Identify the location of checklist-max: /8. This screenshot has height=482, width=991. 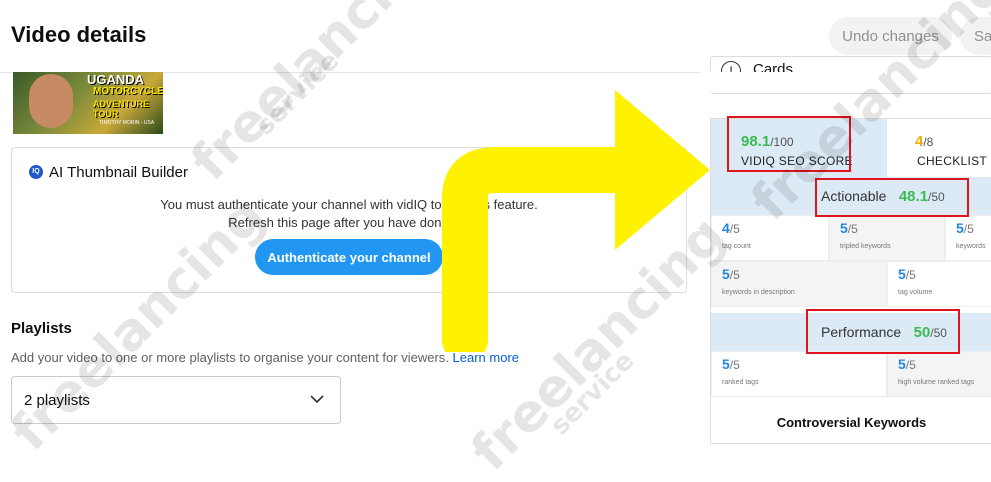
(928, 142).